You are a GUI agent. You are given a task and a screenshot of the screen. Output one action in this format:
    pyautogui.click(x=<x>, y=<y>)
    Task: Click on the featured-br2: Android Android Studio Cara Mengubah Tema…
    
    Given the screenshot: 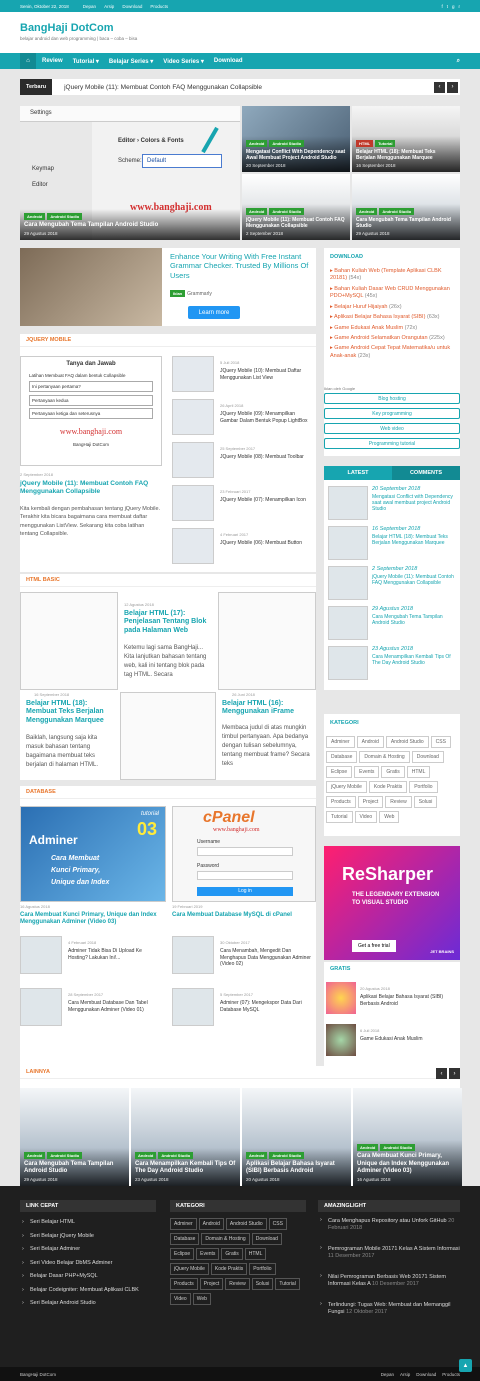 What is the action you would take?
    pyautogui.click(x=406, y=207)
    